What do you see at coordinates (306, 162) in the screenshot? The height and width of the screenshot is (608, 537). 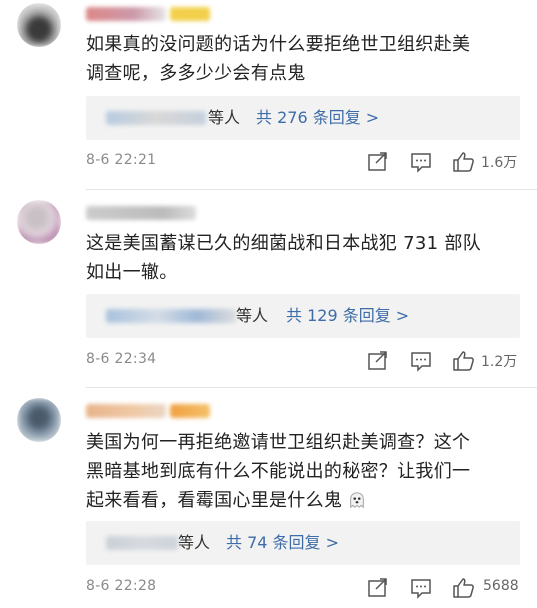 I see `comment-meta: 8-6 22:21 1.6万` at bounding box center [306, 162].